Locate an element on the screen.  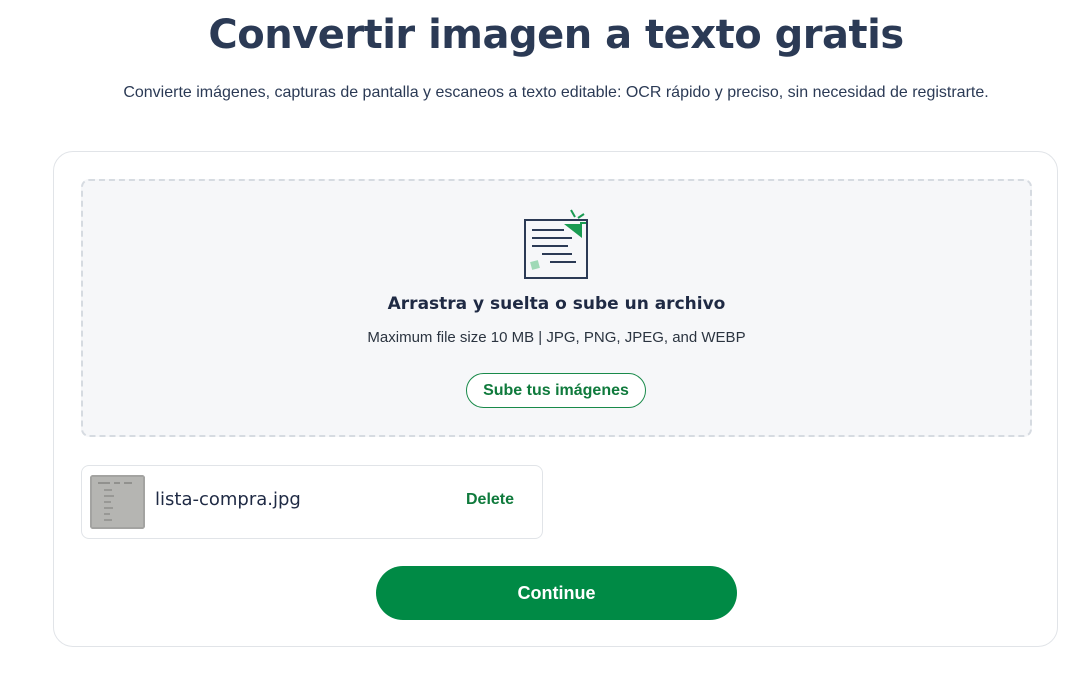
dropzone-title: Arrastra y suelta o sube un archivo is located at coordinates (556, 304).